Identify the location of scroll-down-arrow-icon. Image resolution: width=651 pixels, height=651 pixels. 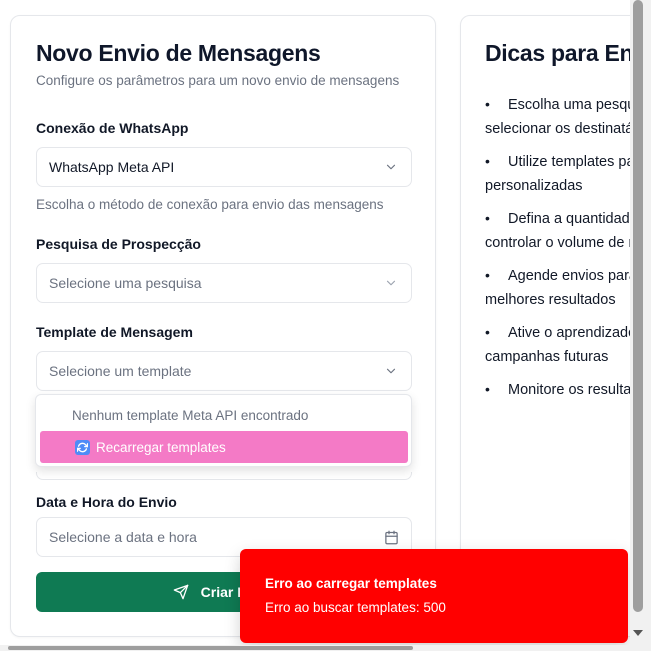
(638, 633).